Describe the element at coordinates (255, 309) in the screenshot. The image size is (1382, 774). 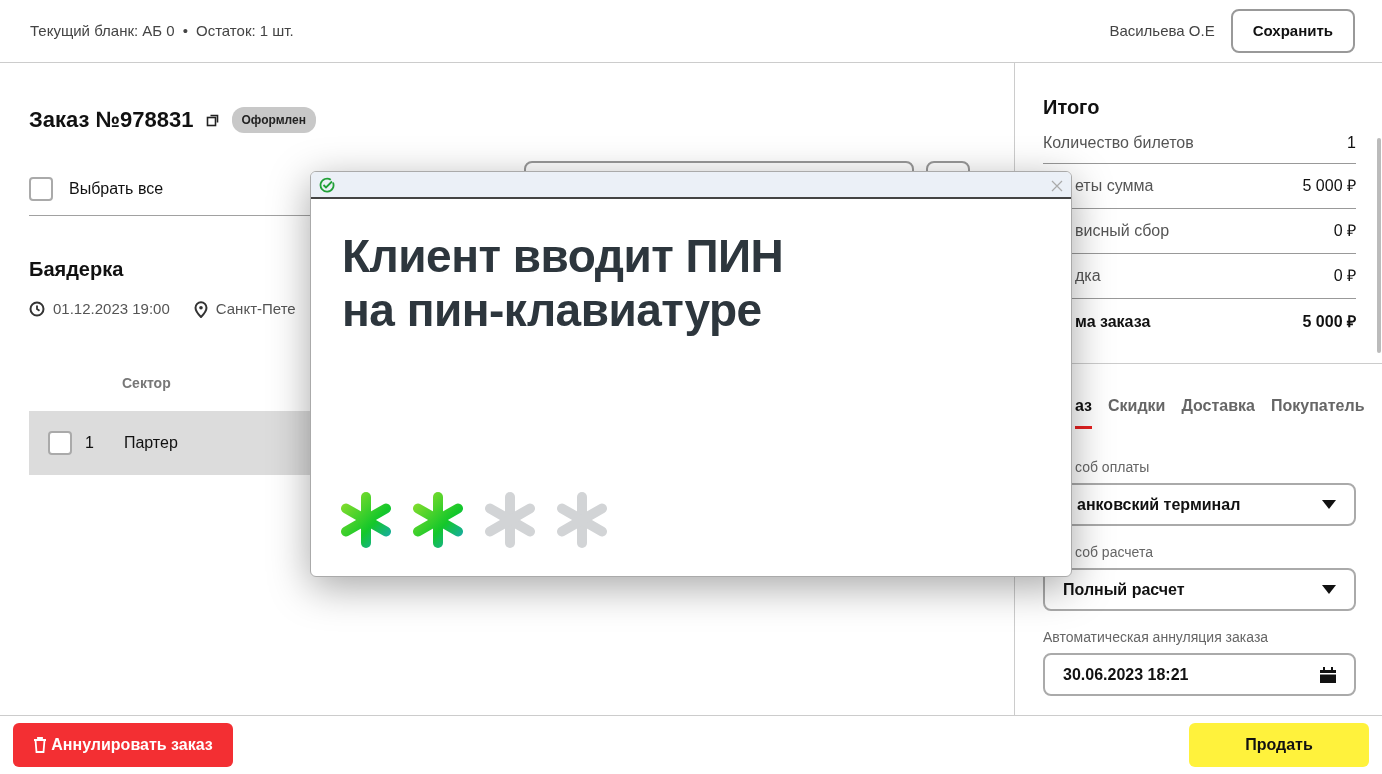
I see `event-place: Санкт-Пете` at that location.